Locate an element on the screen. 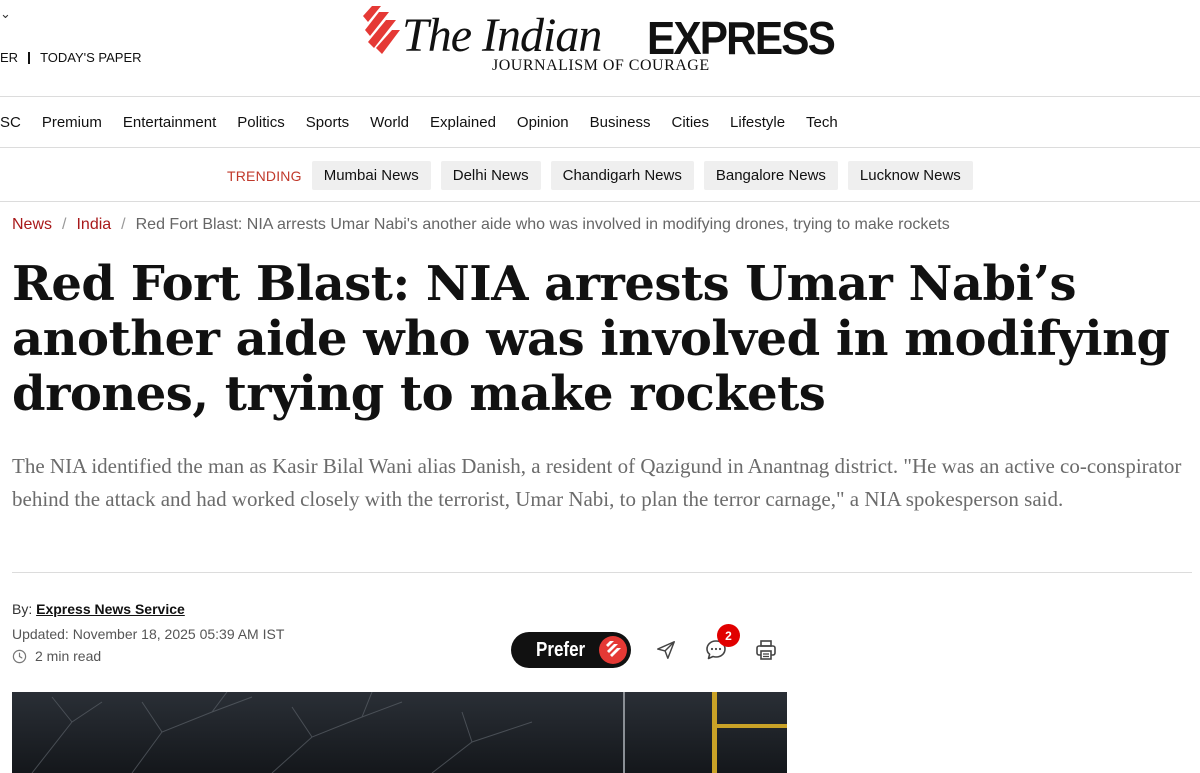  nav-item-world: World is located at coordinates (389, 122).